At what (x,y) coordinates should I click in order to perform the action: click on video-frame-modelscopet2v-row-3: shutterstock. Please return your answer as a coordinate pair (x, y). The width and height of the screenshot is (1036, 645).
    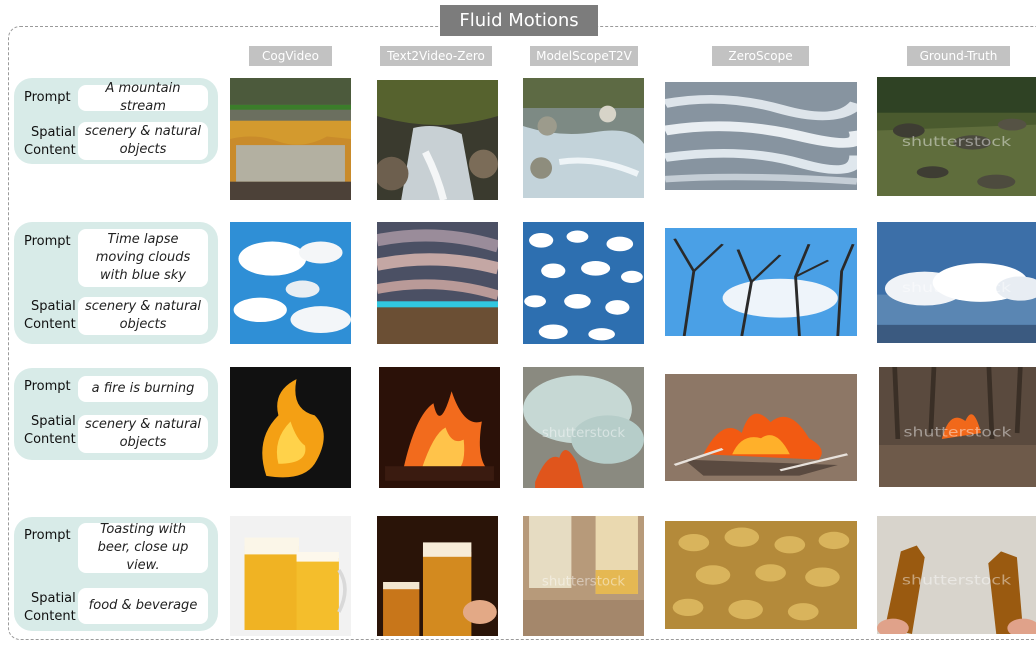
    Looking at the image, I should click on (583, 427).